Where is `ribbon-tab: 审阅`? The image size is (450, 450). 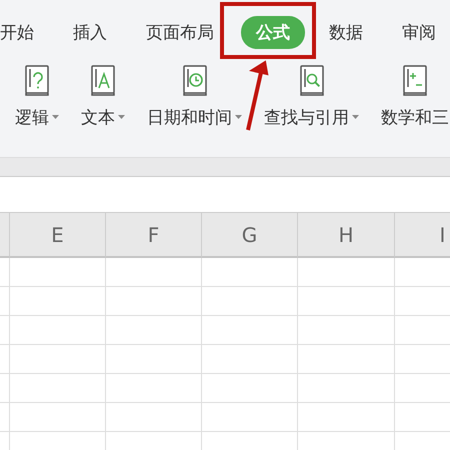 ribbon-tab: 审阅 is located at coordinates (419, 32).